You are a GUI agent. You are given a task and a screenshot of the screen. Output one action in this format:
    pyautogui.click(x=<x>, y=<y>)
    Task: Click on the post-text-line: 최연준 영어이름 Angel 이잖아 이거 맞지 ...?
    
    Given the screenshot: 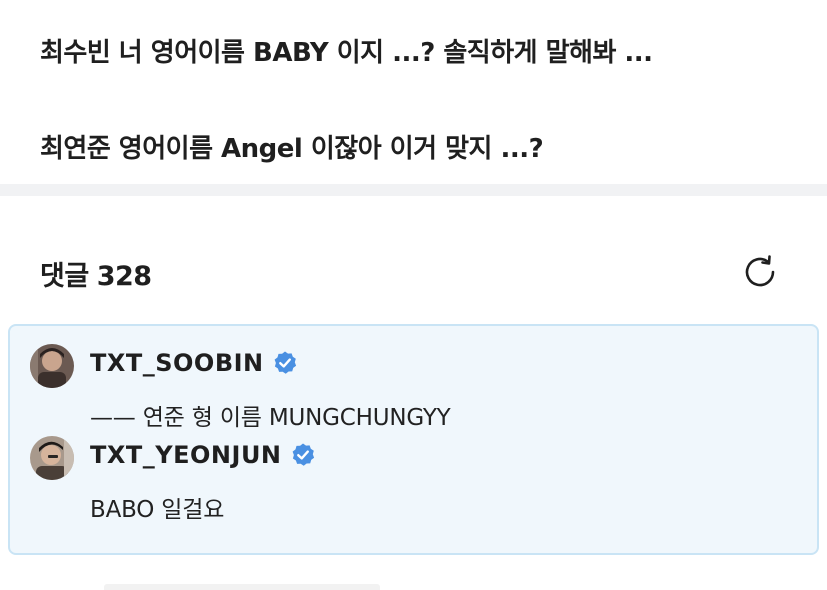 What is the action you would take?
    pyautogui.click(x=292, y=149)
    